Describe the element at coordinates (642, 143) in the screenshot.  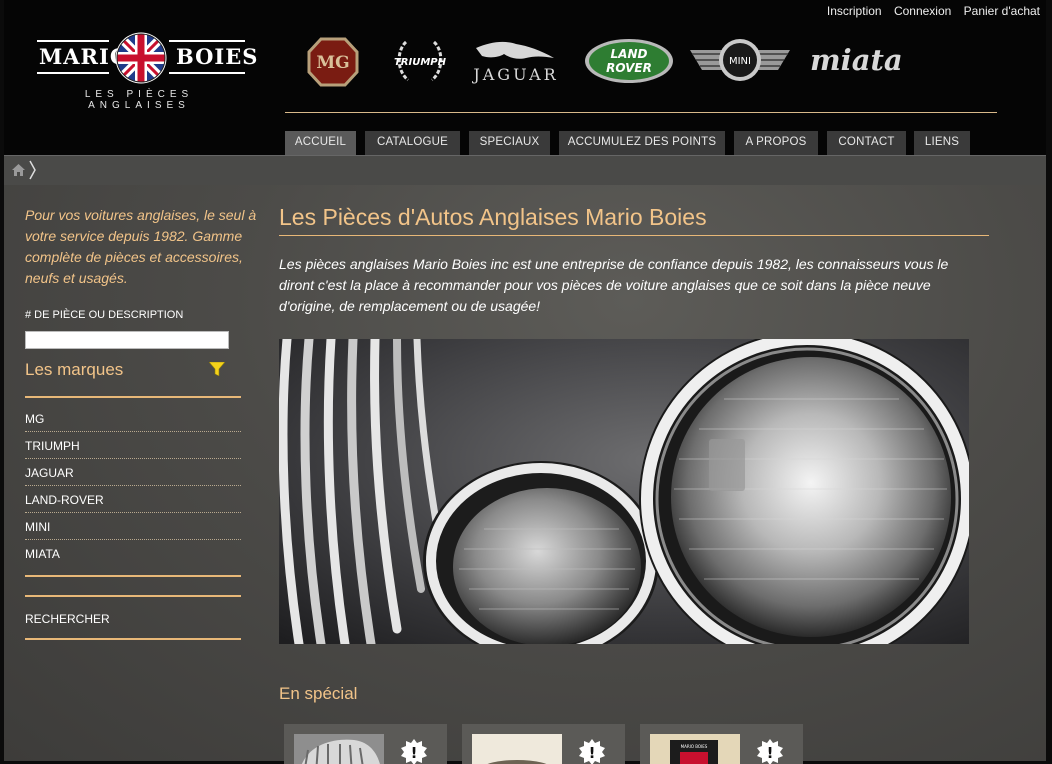
I see `nav-accumulez-des-points: ACCUMULEZ DES POINTS` at that location.